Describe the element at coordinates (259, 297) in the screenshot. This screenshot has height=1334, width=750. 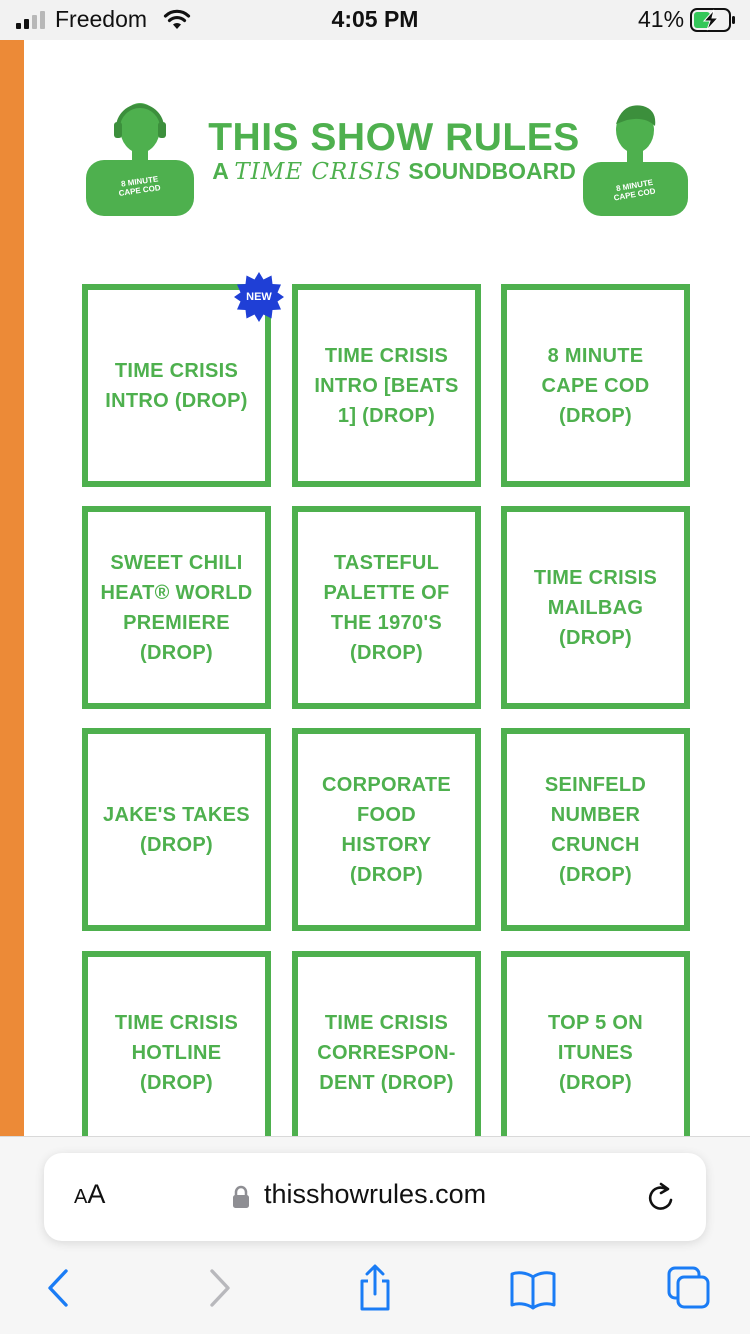
I see `new-badge-icon` at that location.